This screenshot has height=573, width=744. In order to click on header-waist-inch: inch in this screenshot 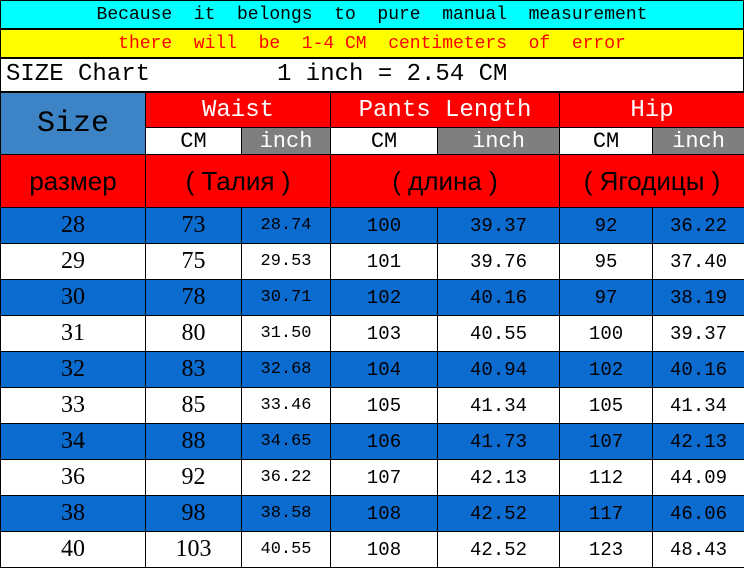, I will do `click(286, 141)`.